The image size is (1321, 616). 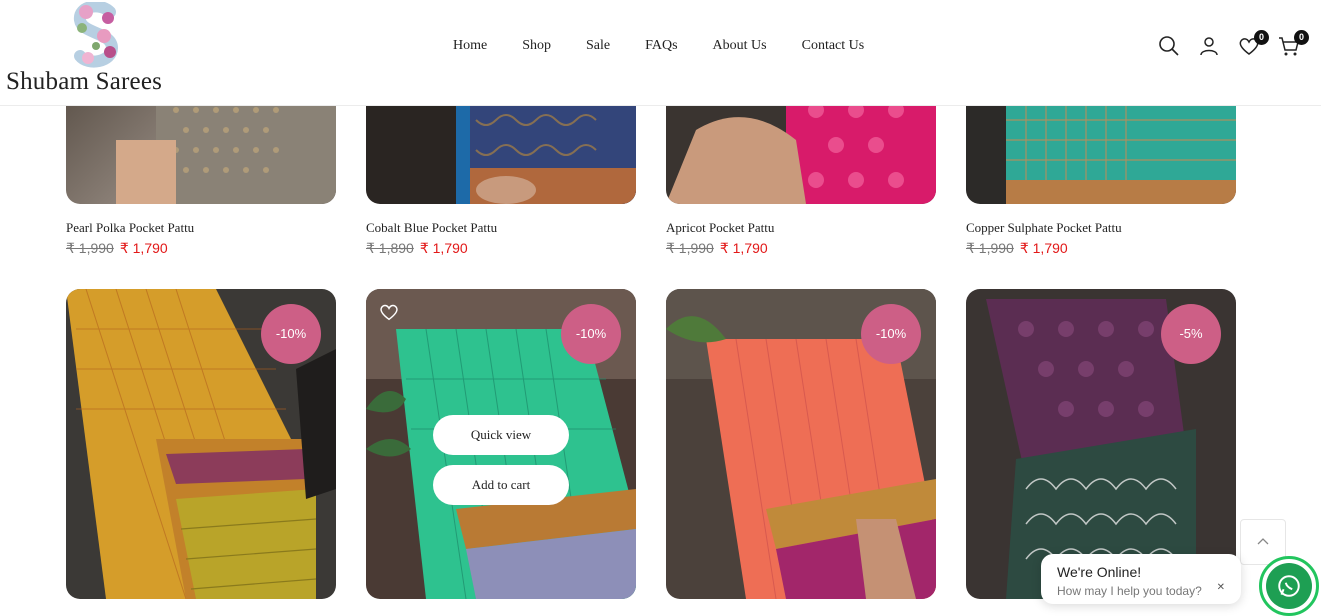 I want to click on nav-home: Home, so click(x=470, y=46).